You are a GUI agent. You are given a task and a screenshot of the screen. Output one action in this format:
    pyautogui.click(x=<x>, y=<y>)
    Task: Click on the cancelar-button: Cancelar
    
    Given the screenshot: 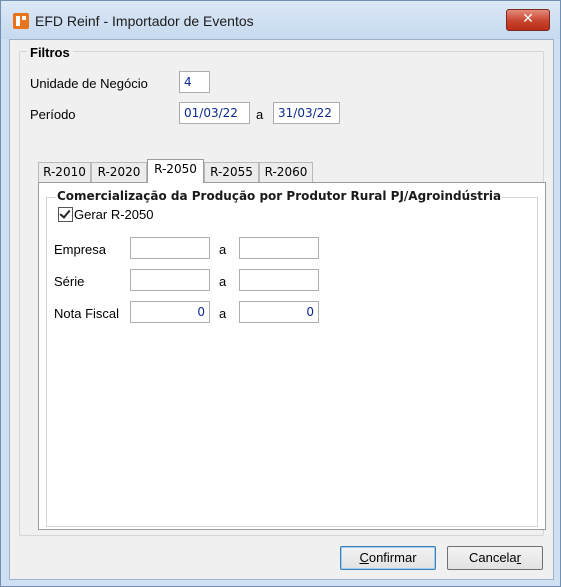 What is the action you would take?
    pyautogui.click(x=495, y=558)
    